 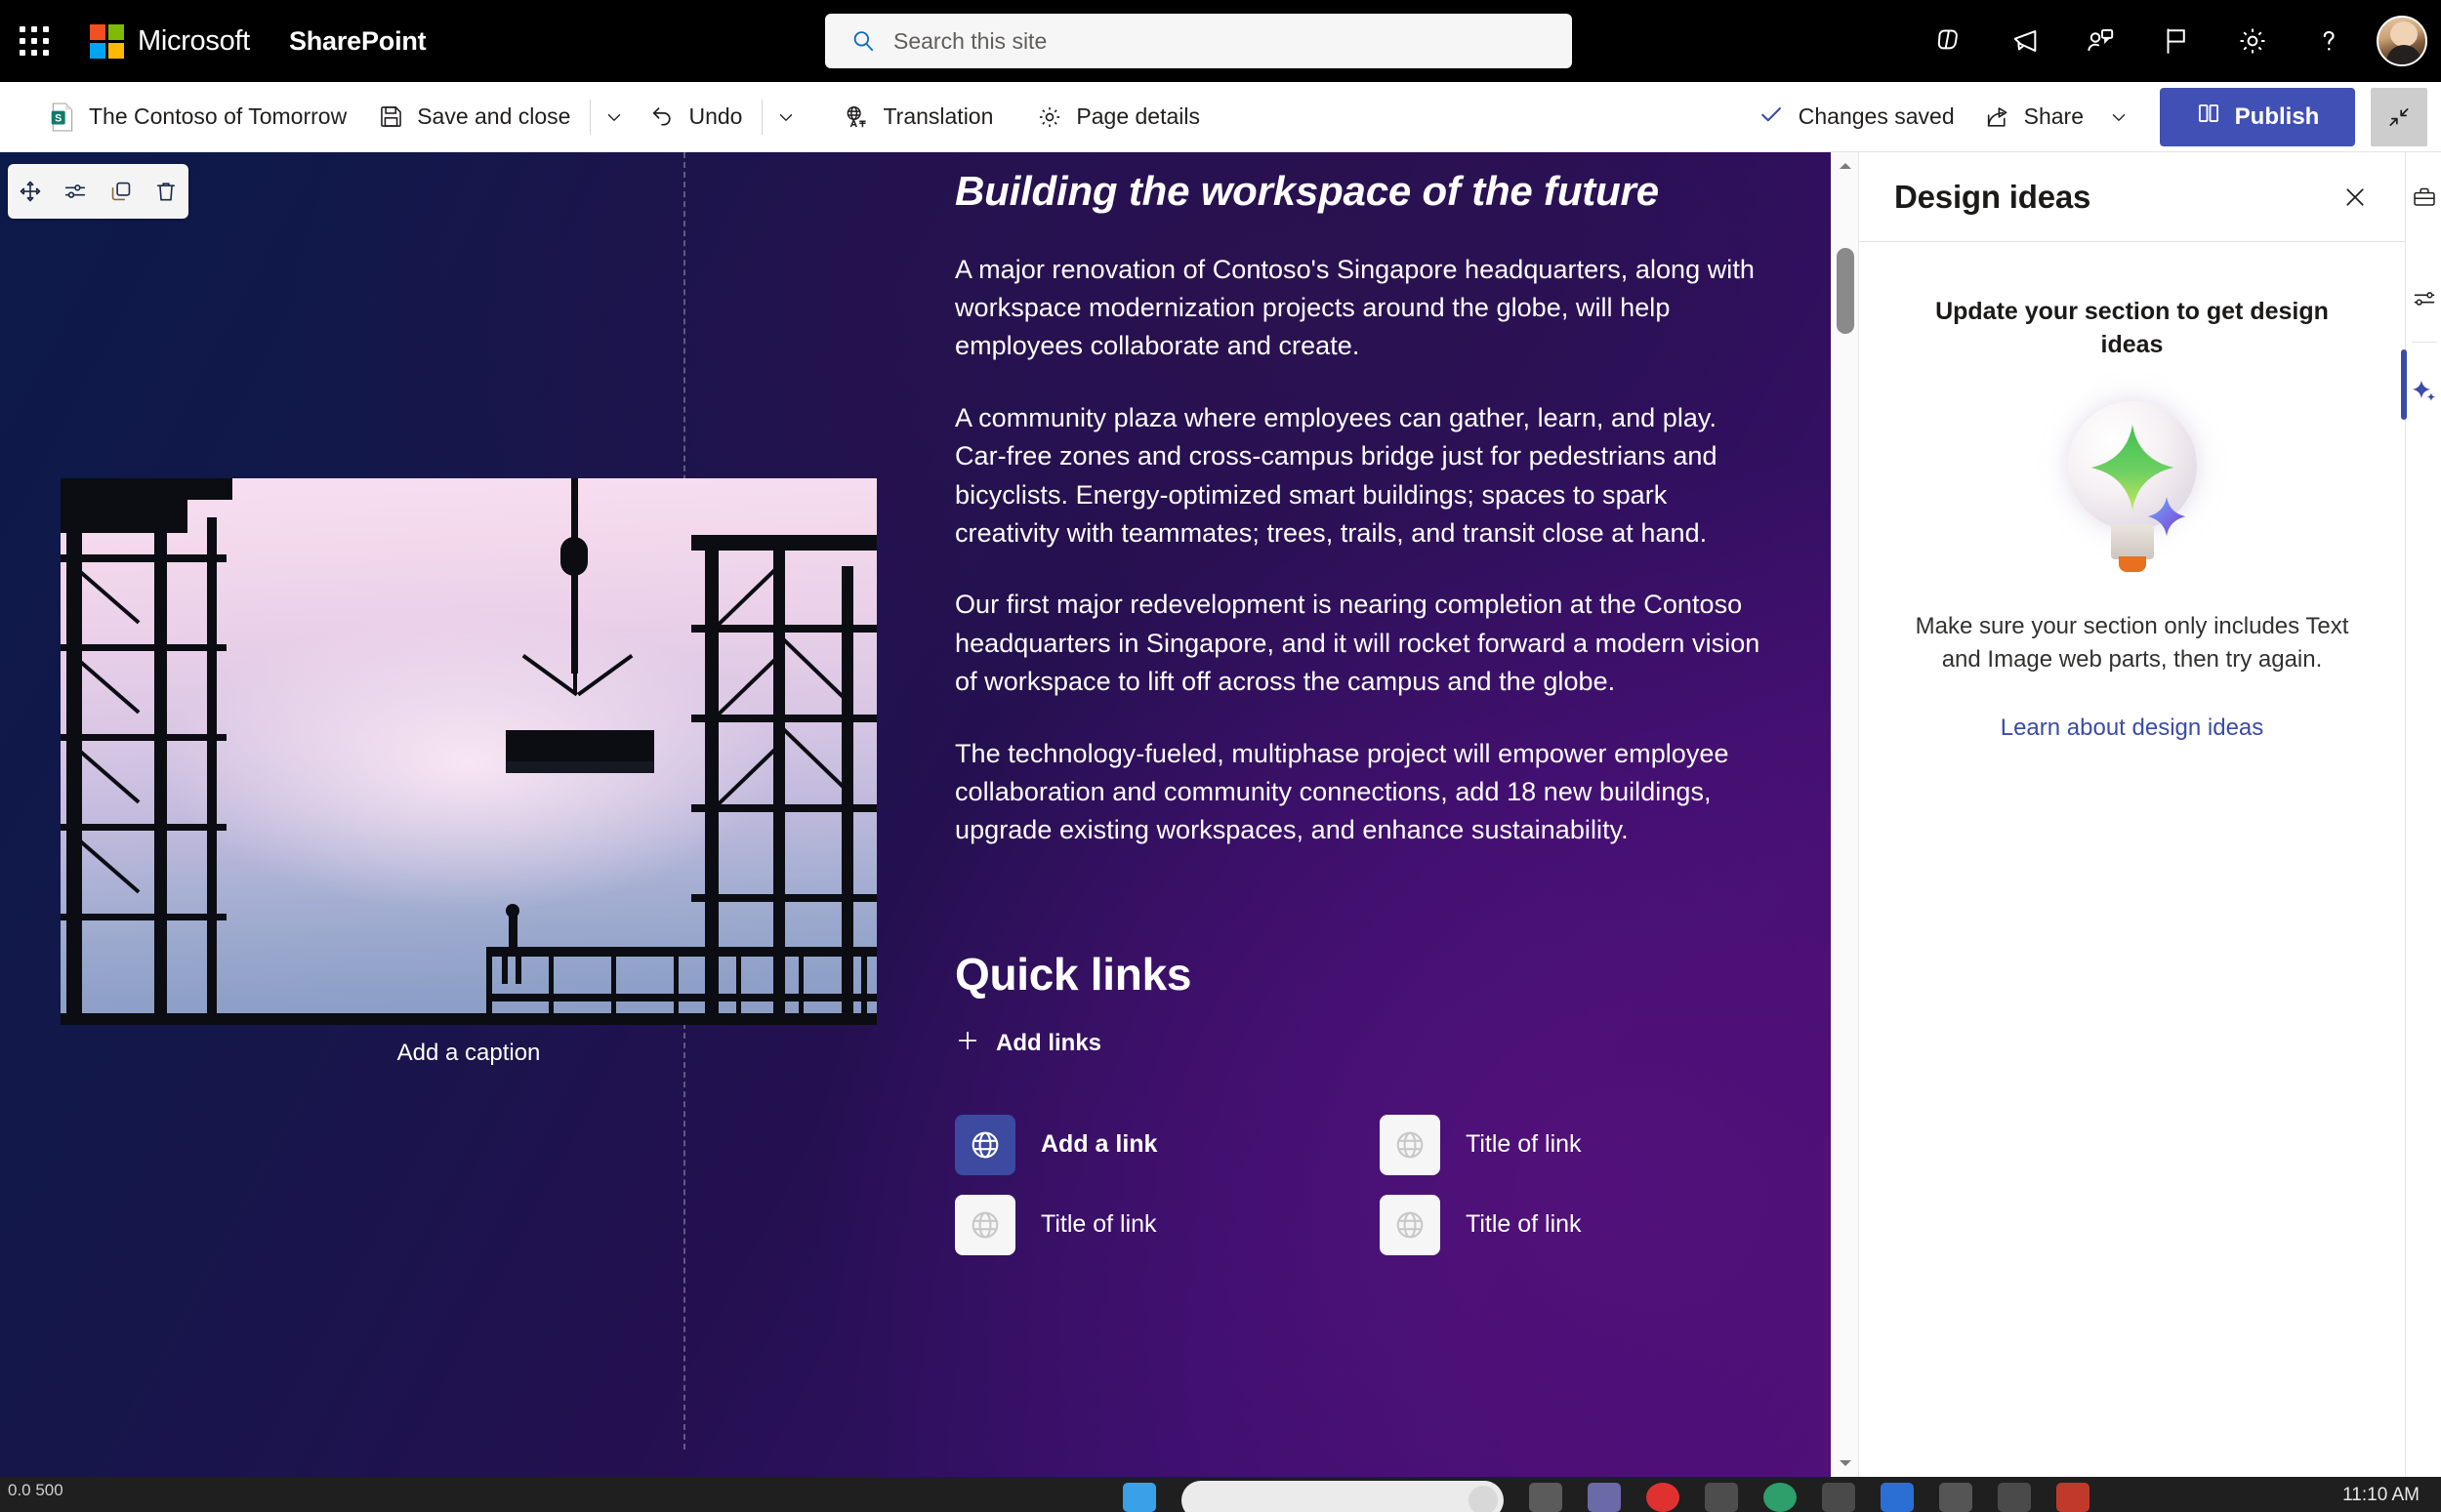 What do you see at coordinates (1307, 191) in the screenshot?
I see `section-heading: Building the workspace of the future` at bounding box center [1307, 191].